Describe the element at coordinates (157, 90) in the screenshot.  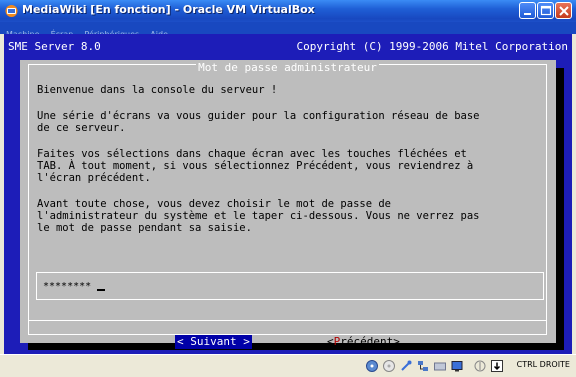
I see `welcome-line: Bienvenue dans la console du serveur !` at that location.